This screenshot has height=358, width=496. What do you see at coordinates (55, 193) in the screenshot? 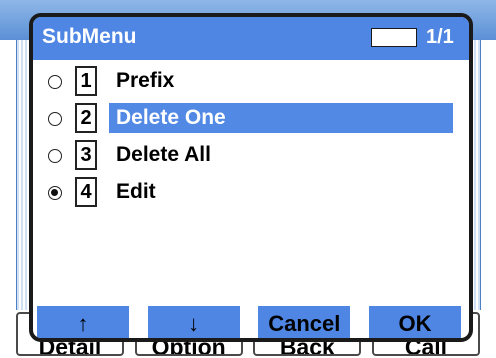
I see `radio-selected-icon` at bounding box center [55, 193].